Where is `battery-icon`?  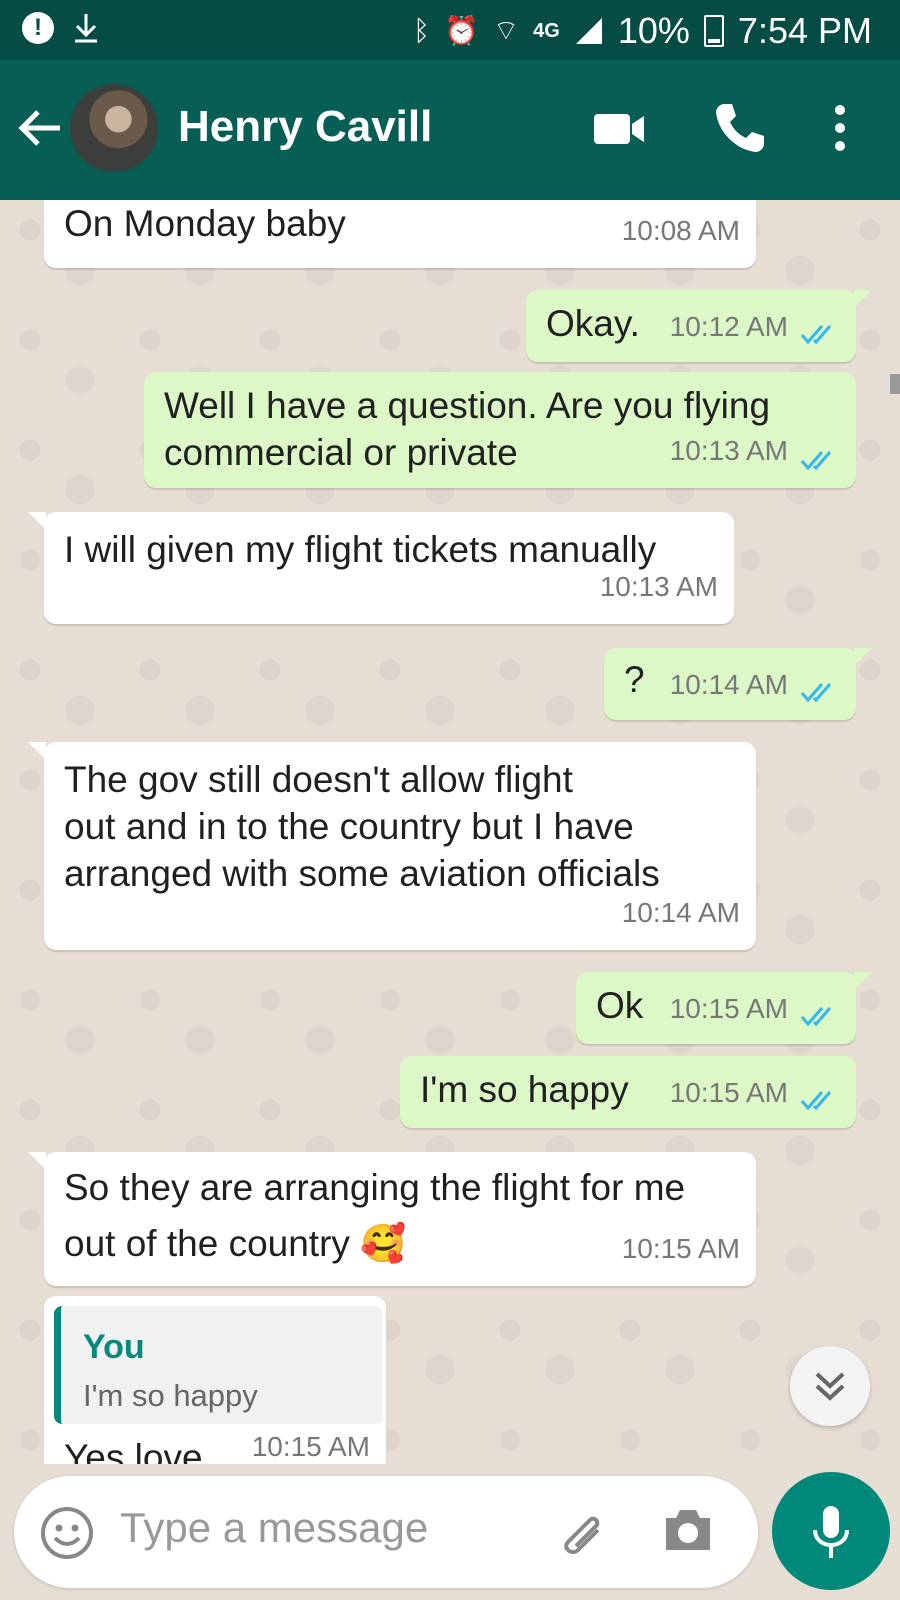 battery-icon is located at coordinates (713, 31).